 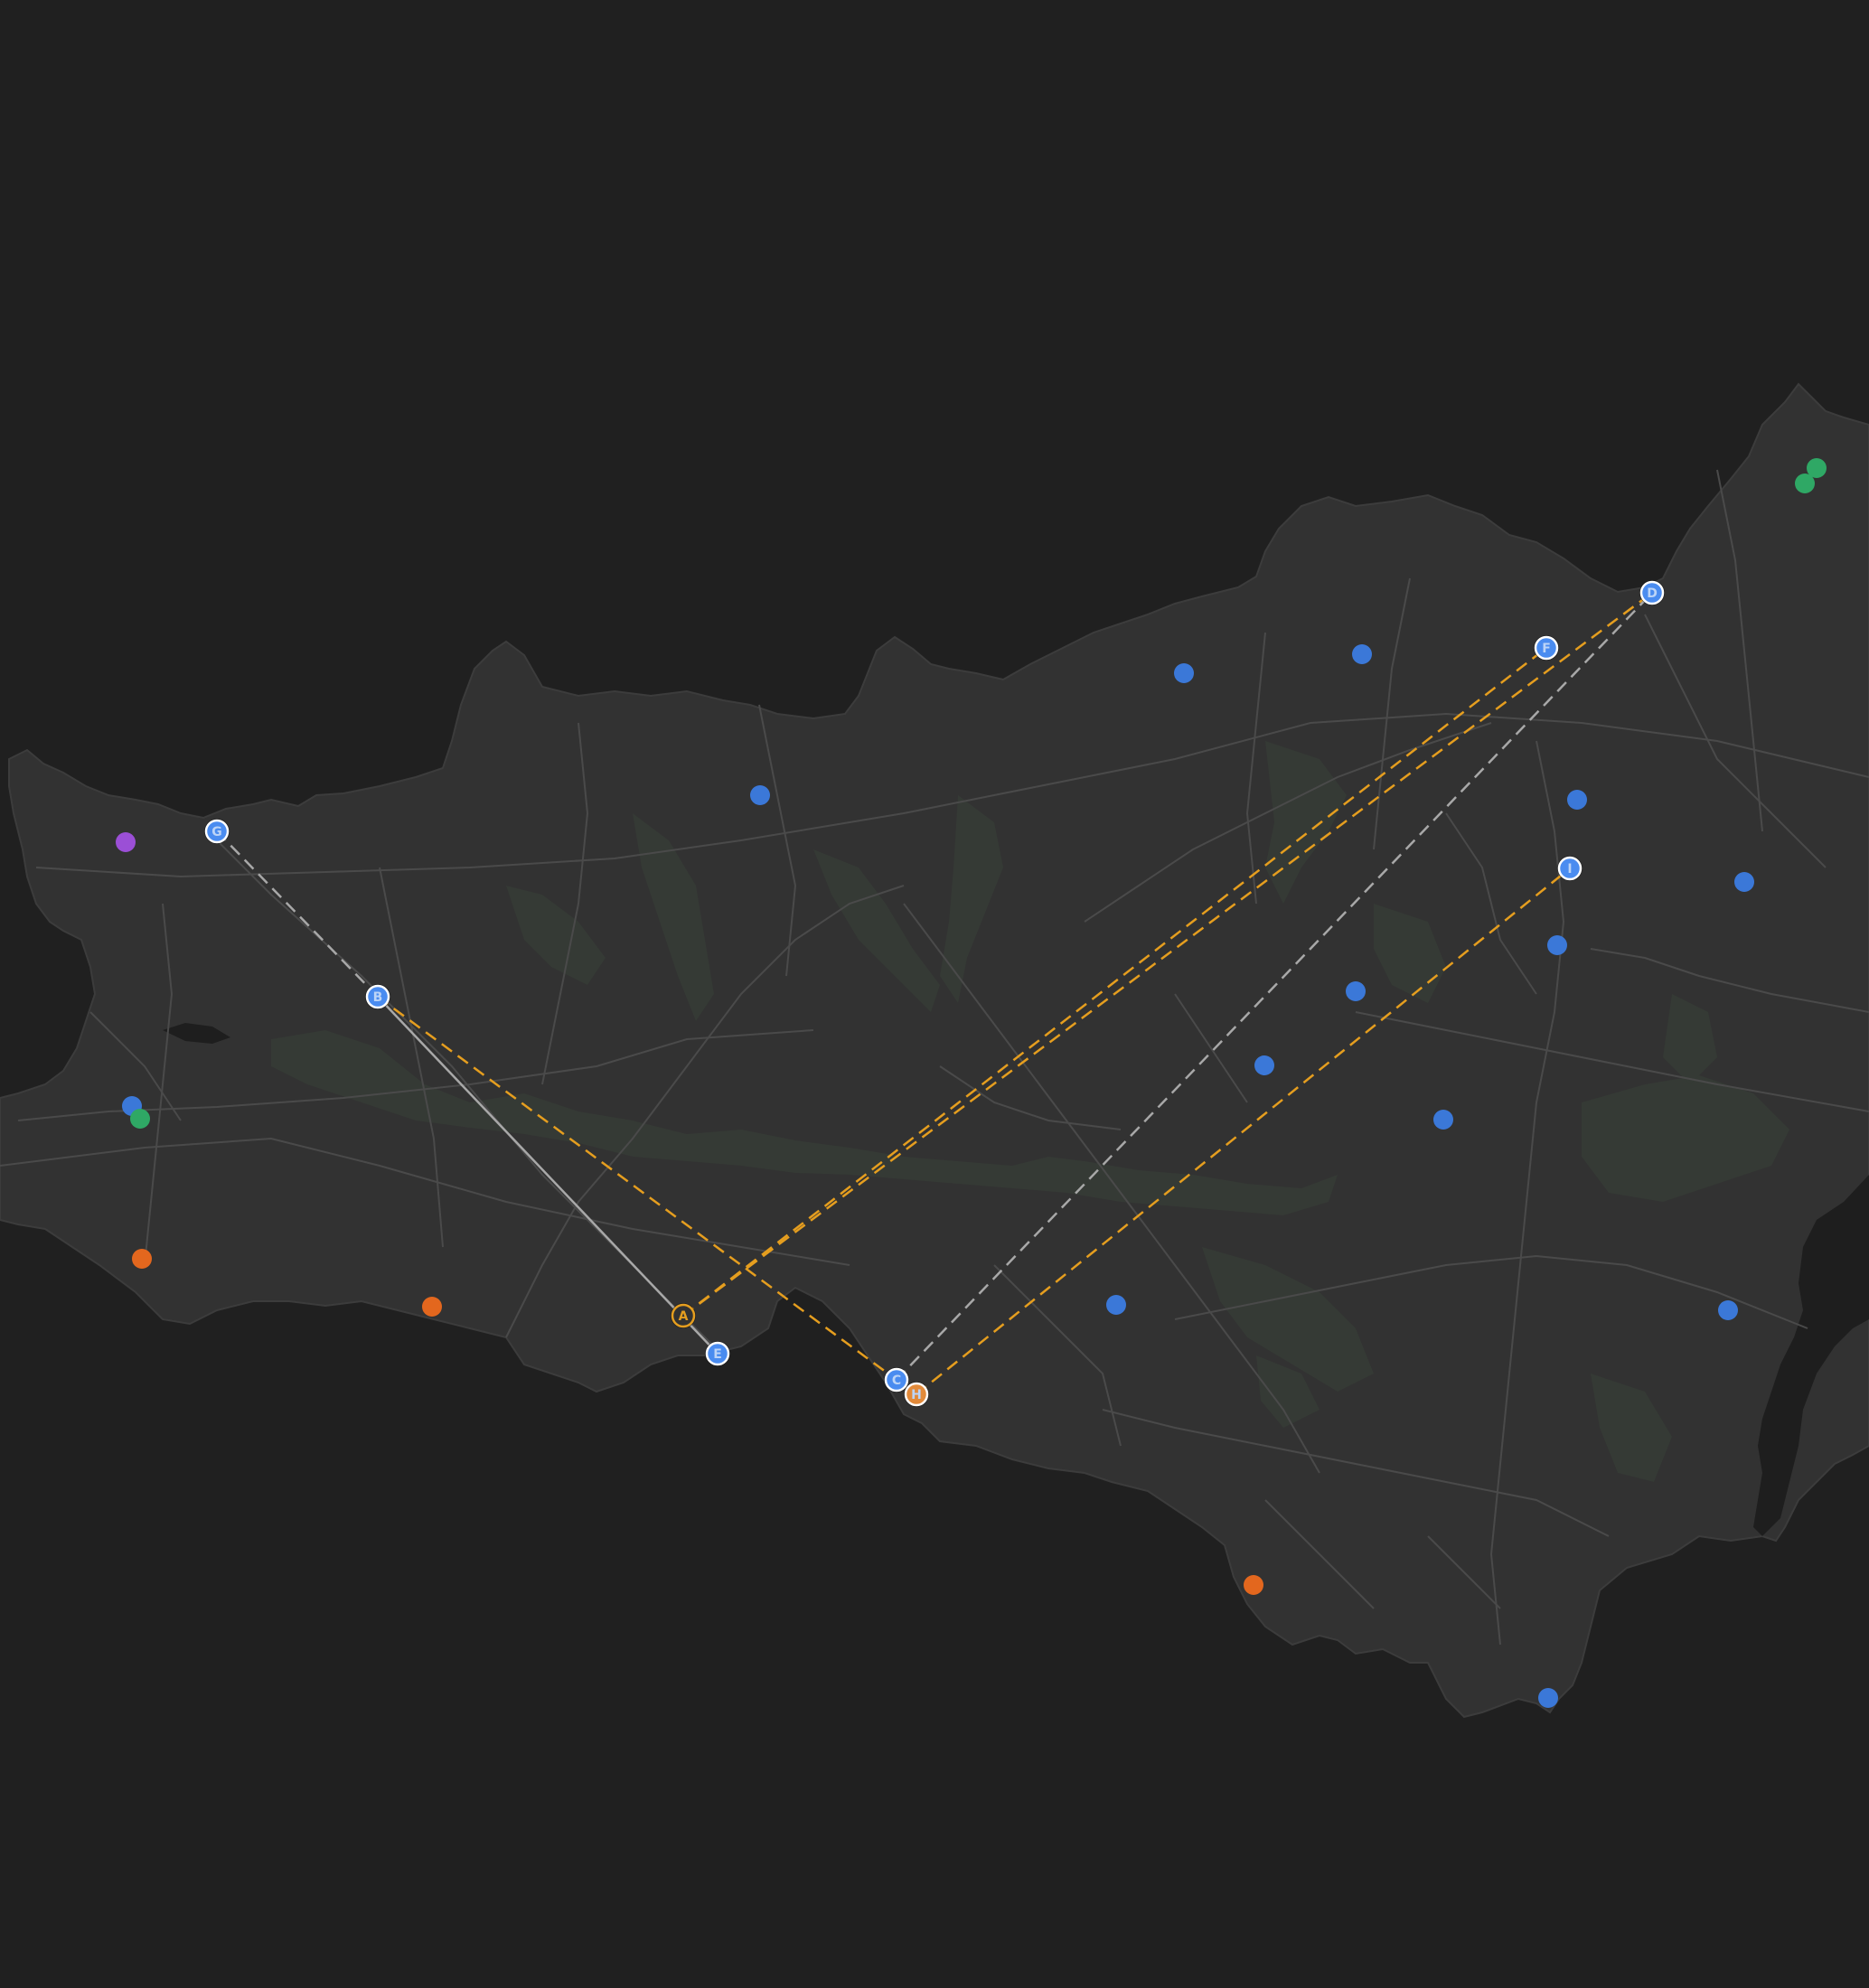 I want to click on marker-E: E, so click(x=717, y=1353).